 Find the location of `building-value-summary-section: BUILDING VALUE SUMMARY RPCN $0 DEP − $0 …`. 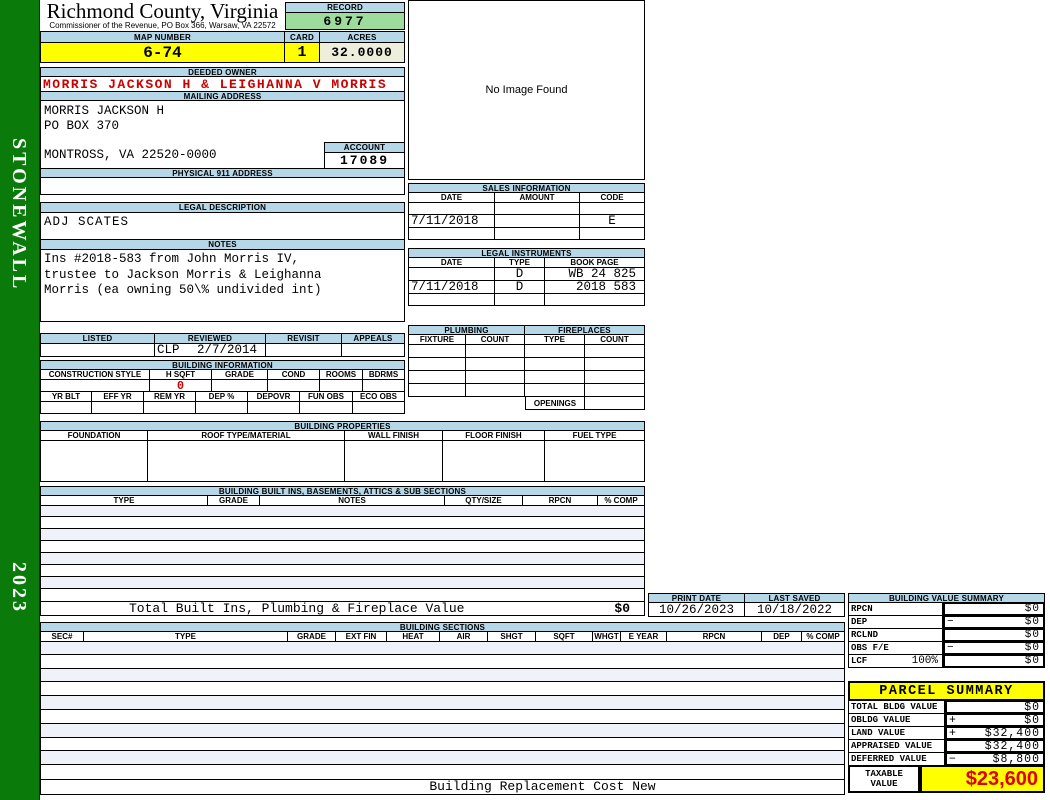

building-value-summary-section: BUILDING VALUE SUMMARY RPCN $0 DEP − $0 … is located at coordinates (946, 630).